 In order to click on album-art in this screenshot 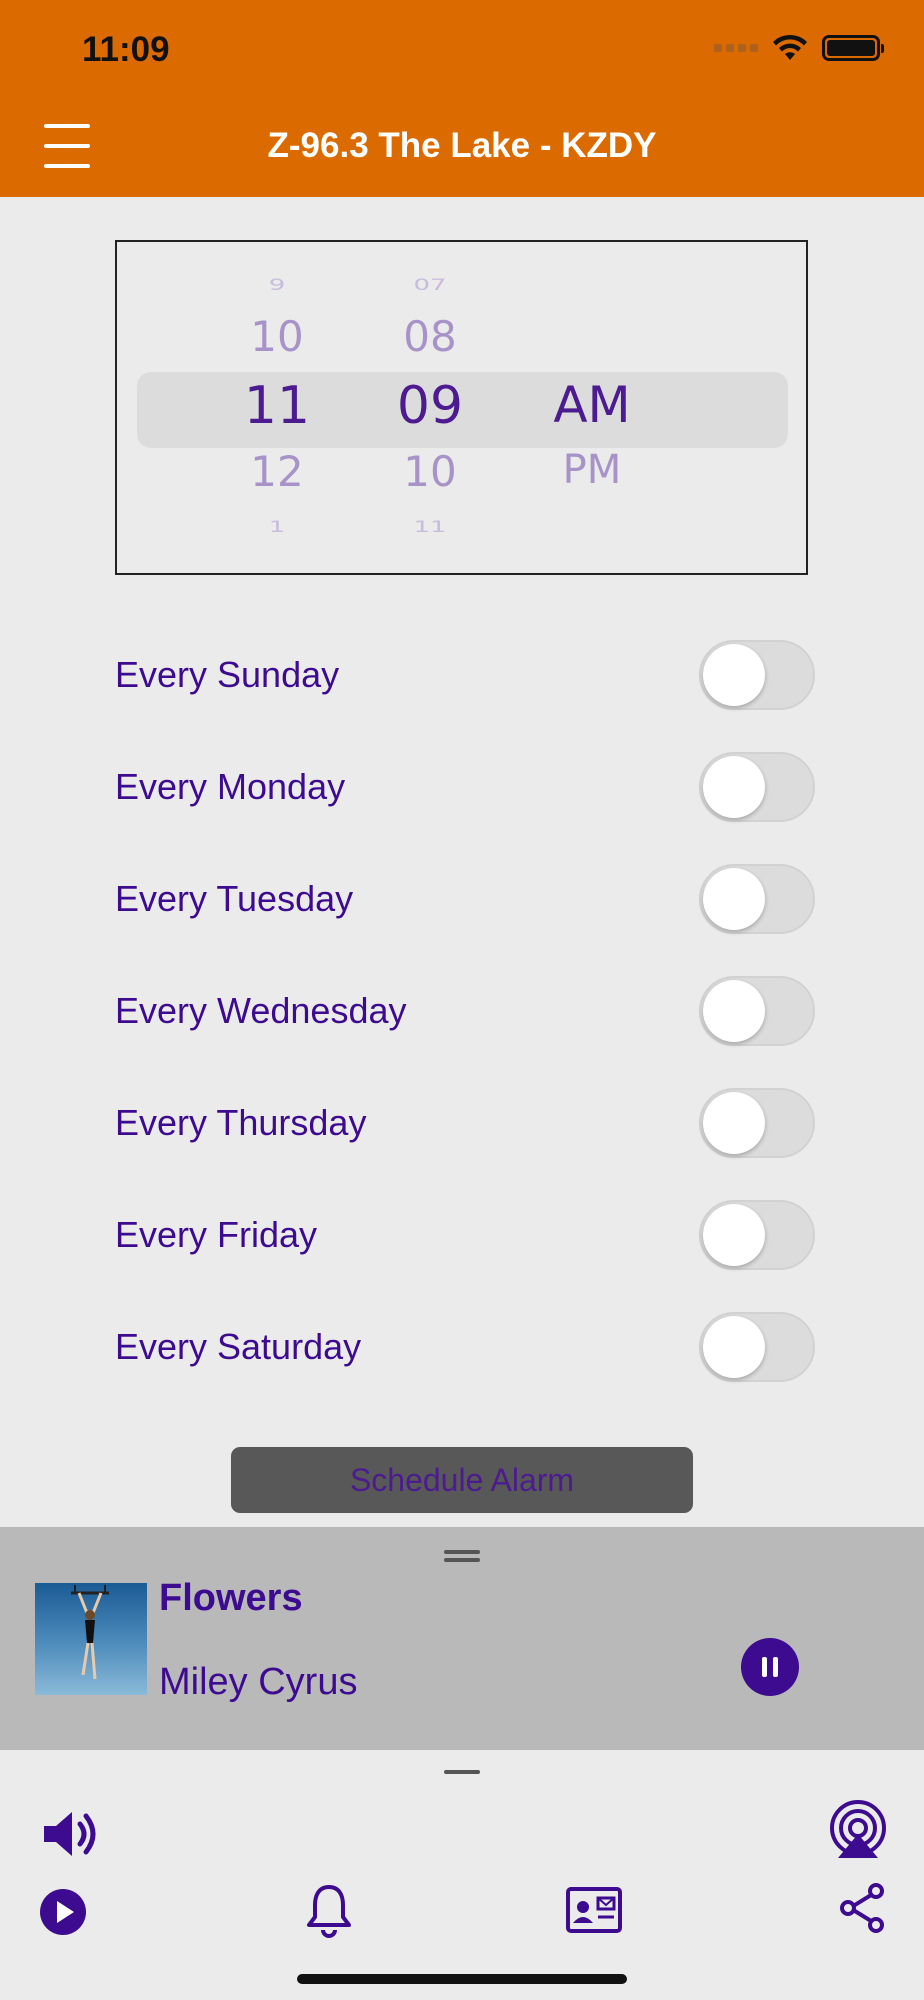, I will do `click(91, 1639)`.